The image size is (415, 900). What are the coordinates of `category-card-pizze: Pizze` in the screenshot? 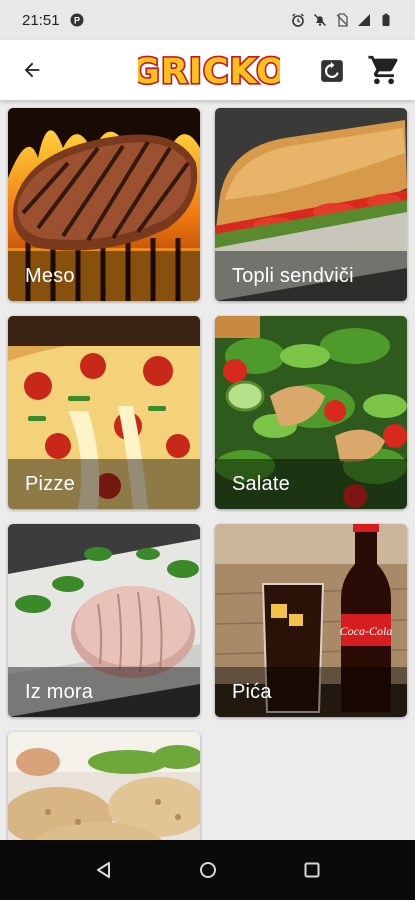 It's located at (104, 412).